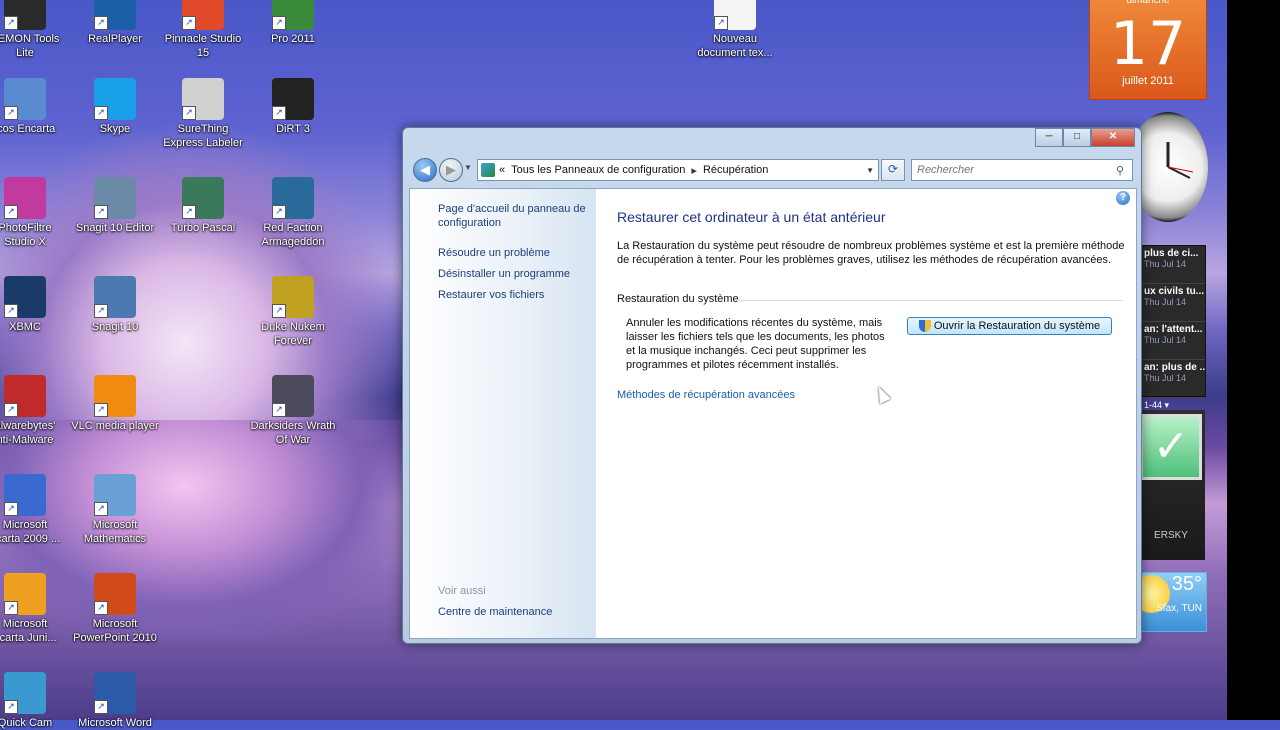 This screenshot has height=730, width=1280. What do you see at coordinates (115, 206) in the screenshot?
I see `desktop-shortcut: ↗ Snagit 10 Editor` at bounding box center [115, 206].